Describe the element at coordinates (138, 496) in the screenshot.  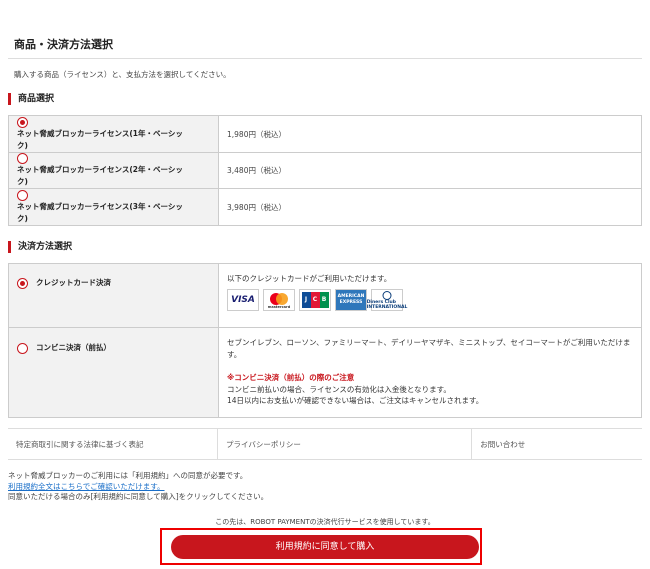
I see `terms-instruction: 同意いただける場合のみ[利用規約に同意して購入]をクリックしてください。` at that location.